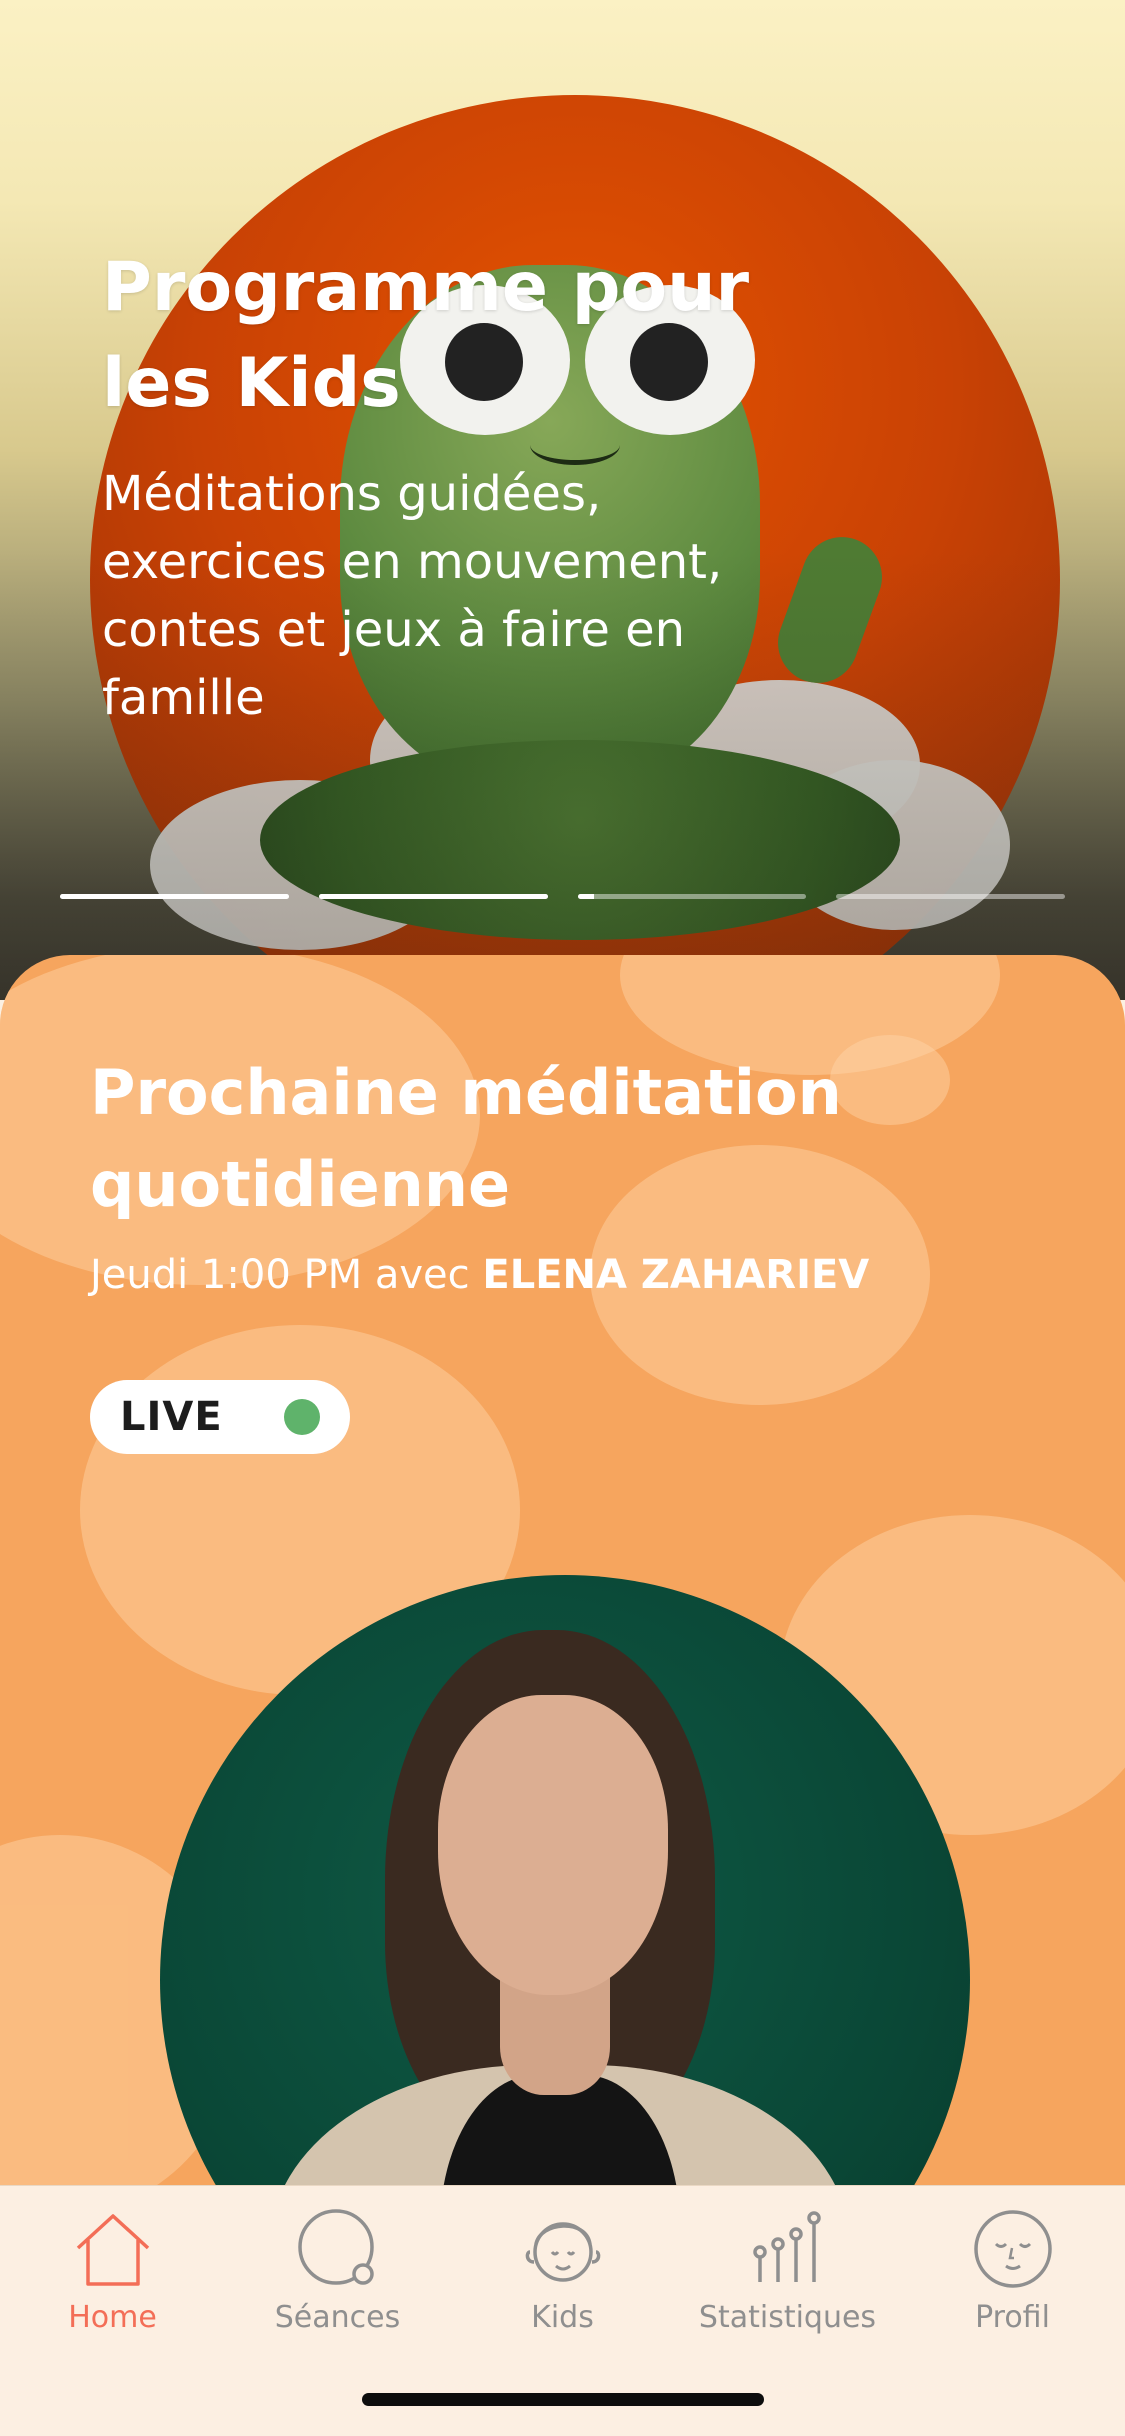 The image size is (1125, 2436). Describe the element at coordinates (466, 1138) in the screenshot. I see `card-title: Prochaine méditation quotidienne` at that location.